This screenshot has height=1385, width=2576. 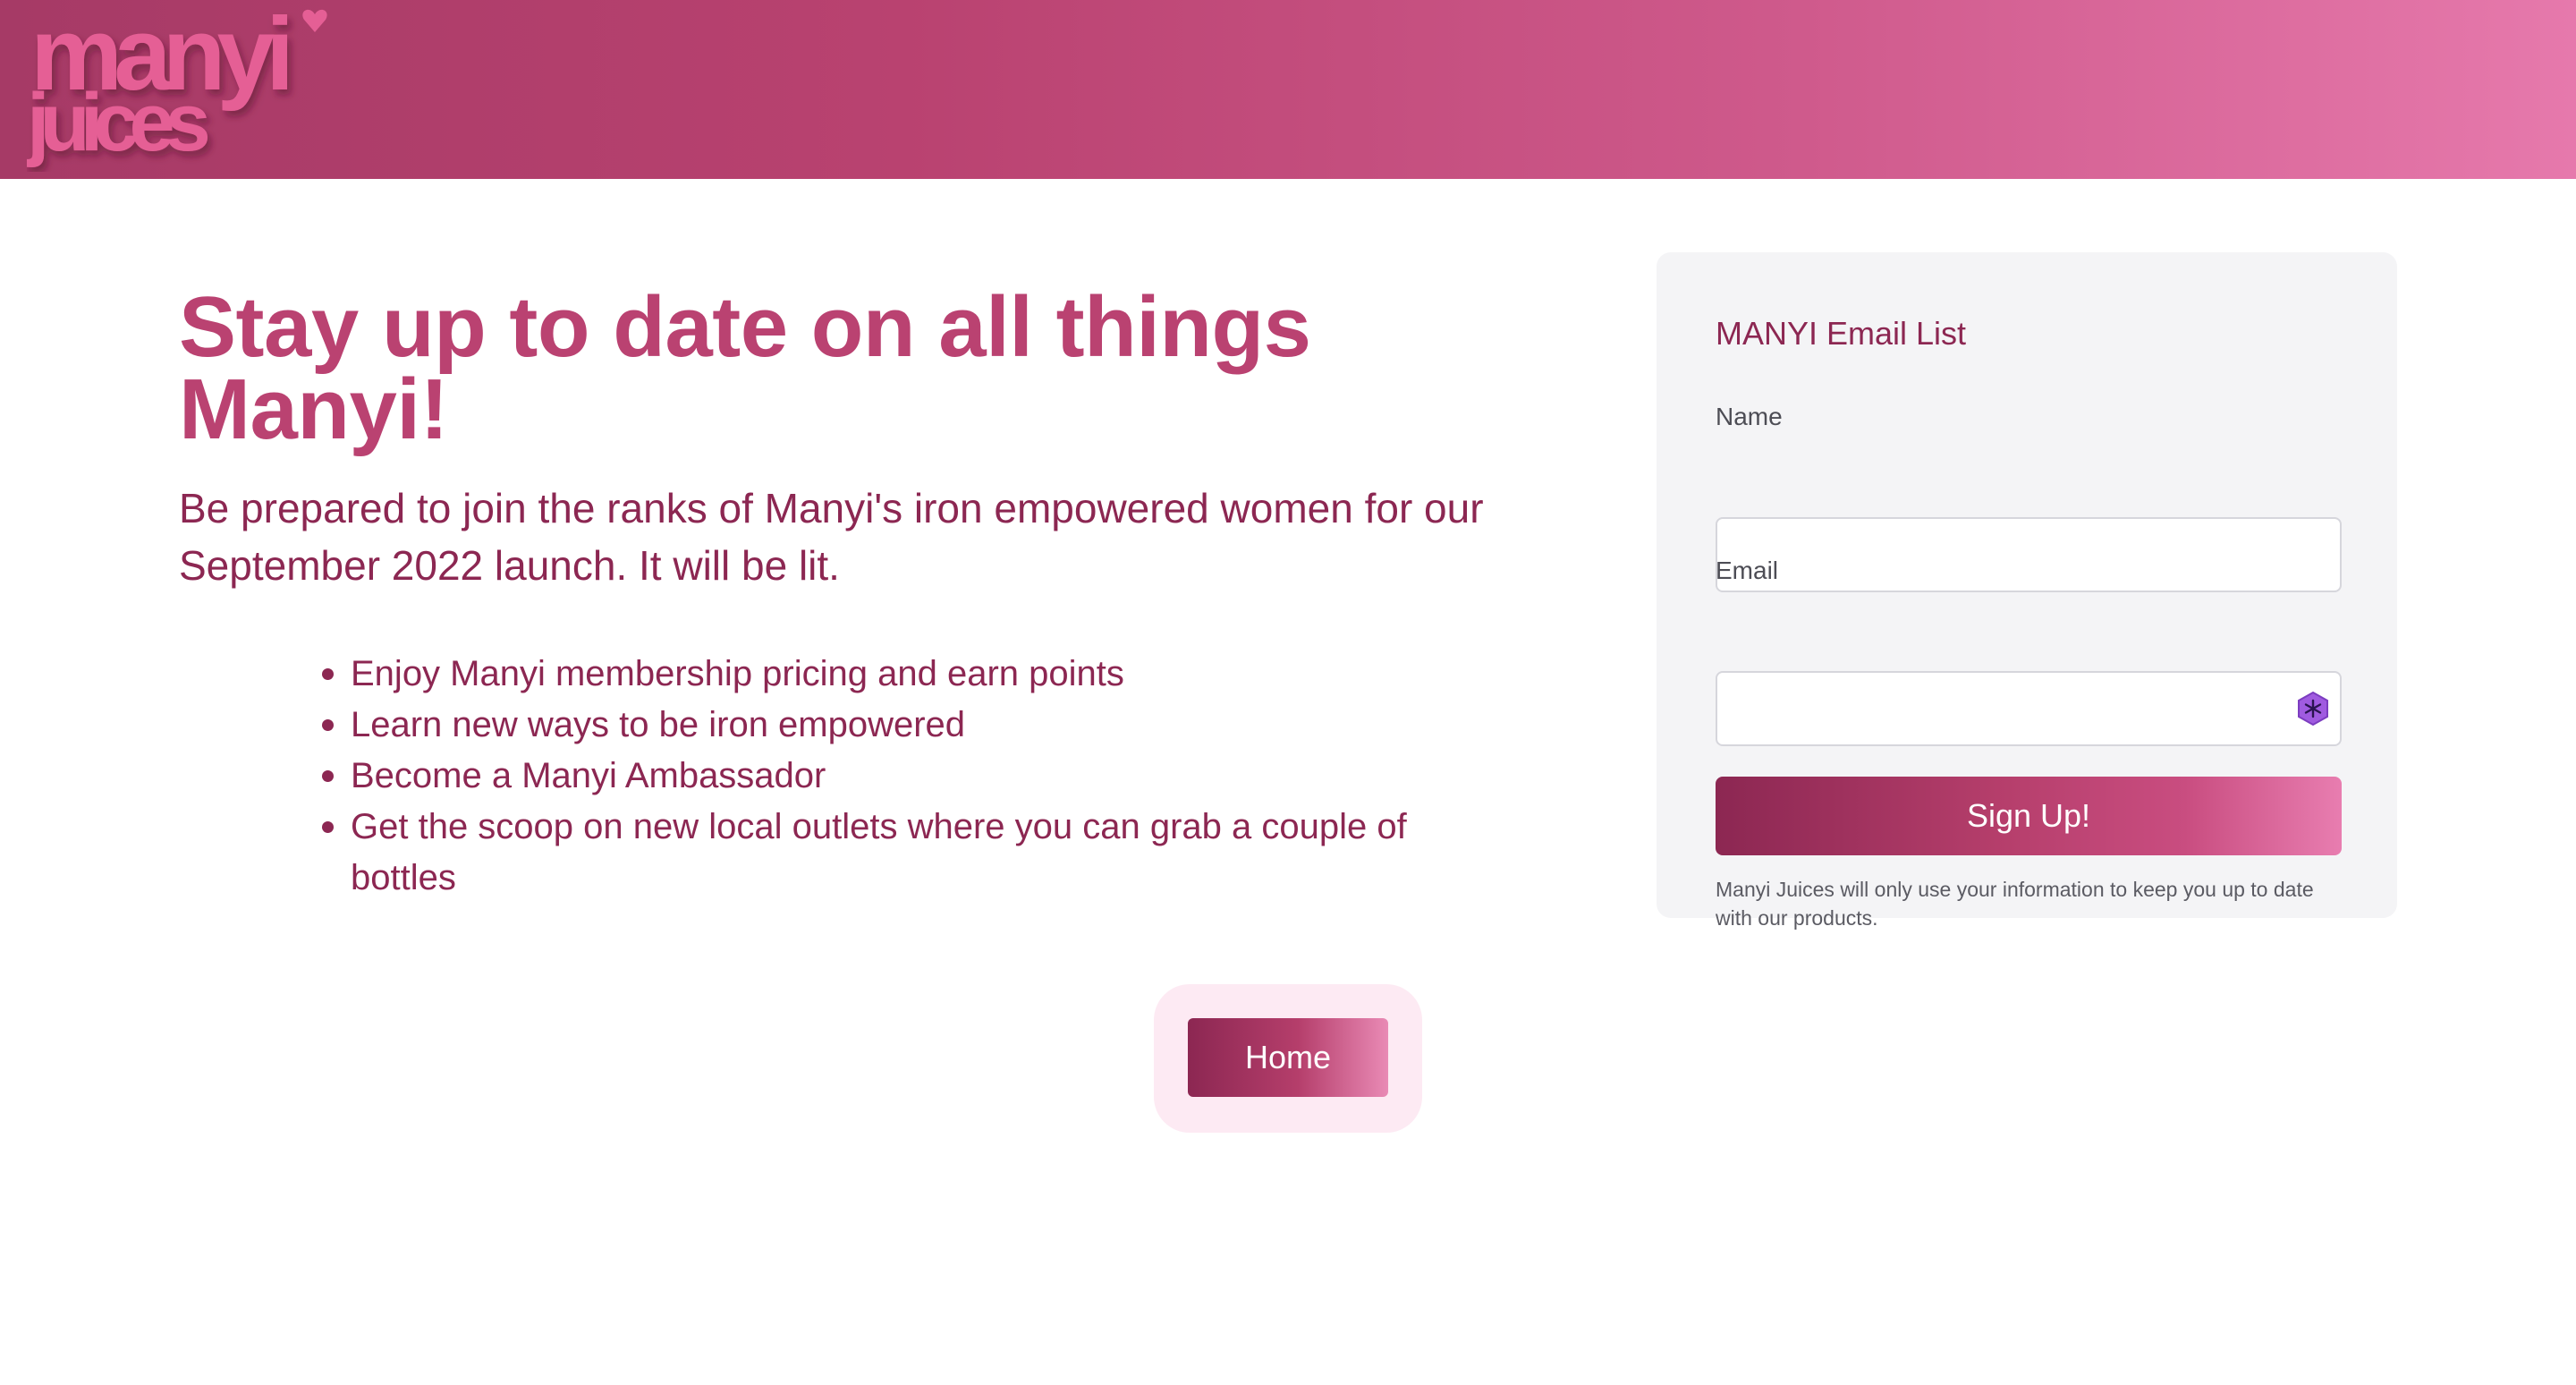 What do you see at coordinates (658, 724) in the screenshot?
I see `list-item-text: Learn new ways to be iron empowered` at bounding box center [658, 724].